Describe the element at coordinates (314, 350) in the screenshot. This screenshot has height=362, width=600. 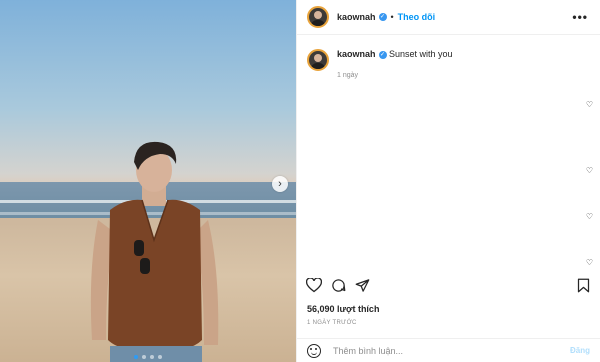
I see `smiley-icon` at that location.